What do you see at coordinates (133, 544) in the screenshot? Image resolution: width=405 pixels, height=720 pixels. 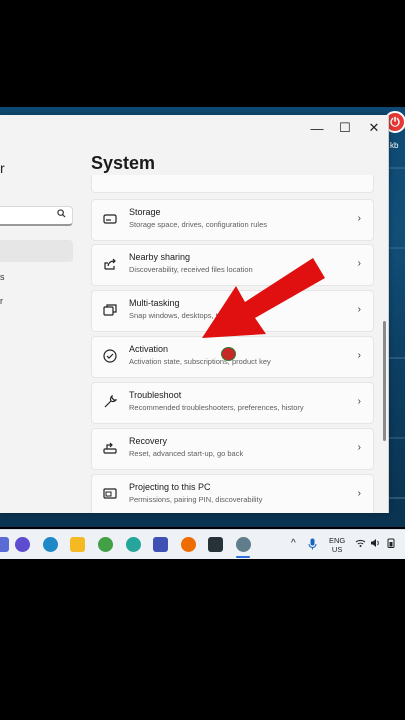 I see `globe-icon` at bounding box center [133, 544].